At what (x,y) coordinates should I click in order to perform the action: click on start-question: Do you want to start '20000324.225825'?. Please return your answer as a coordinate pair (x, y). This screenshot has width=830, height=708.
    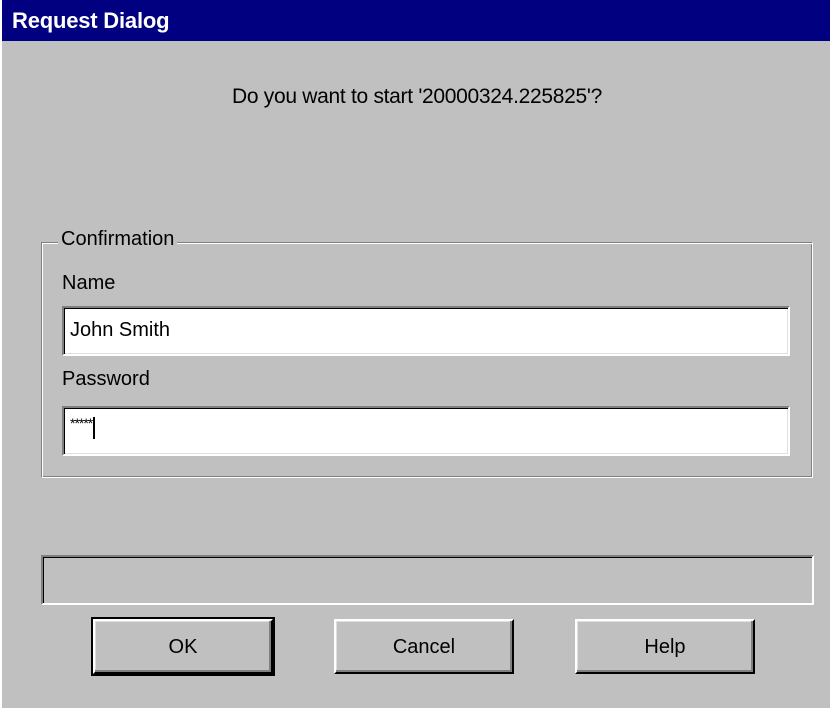
    Looking at the image, I should click on (417, 96).